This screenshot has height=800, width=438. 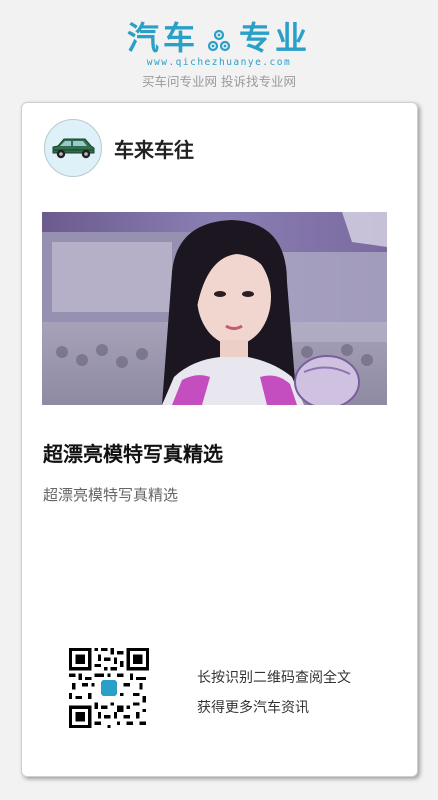 I want to click on author-header: 车来车往, so click(x=119, y=148).